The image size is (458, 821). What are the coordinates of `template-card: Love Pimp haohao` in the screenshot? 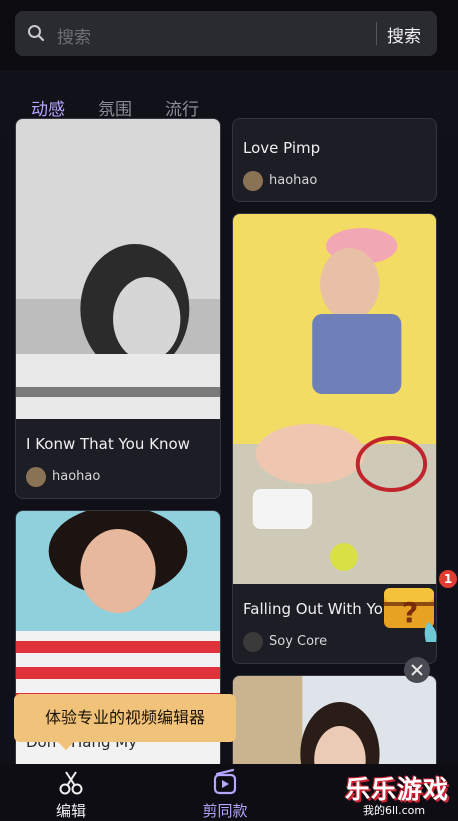 It's located at (334, 160).